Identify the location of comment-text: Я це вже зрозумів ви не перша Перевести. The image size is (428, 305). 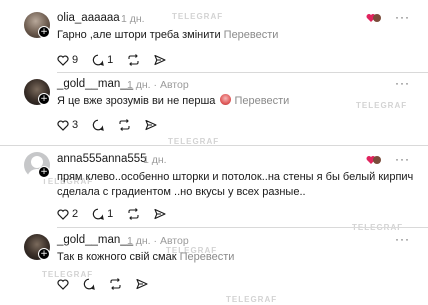
(173, 100).